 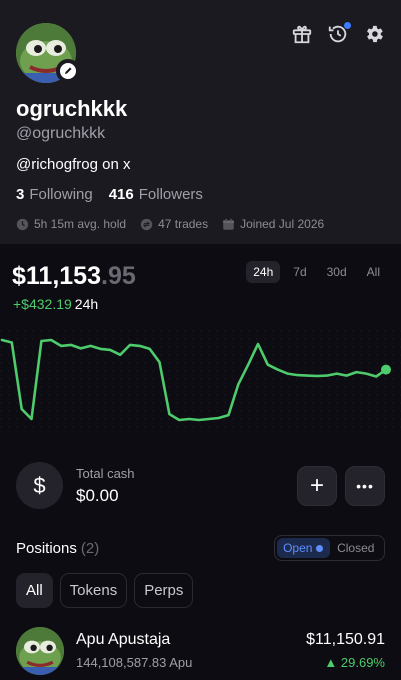 I want to click on token-avatar, so click(x=40, y=651).